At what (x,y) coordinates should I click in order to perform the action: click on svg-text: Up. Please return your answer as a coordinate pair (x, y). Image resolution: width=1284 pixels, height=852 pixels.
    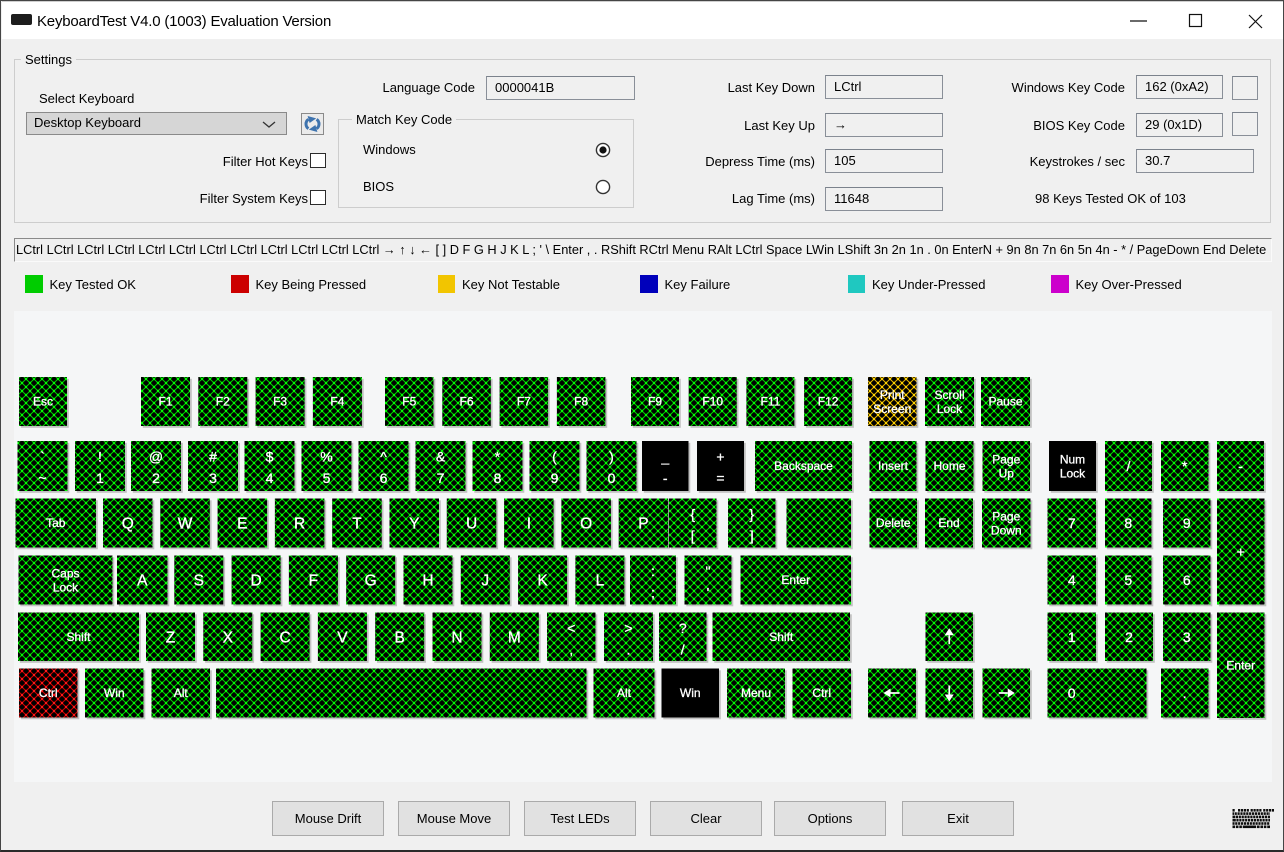
    Looking at the image, I should click on (1007, 474).